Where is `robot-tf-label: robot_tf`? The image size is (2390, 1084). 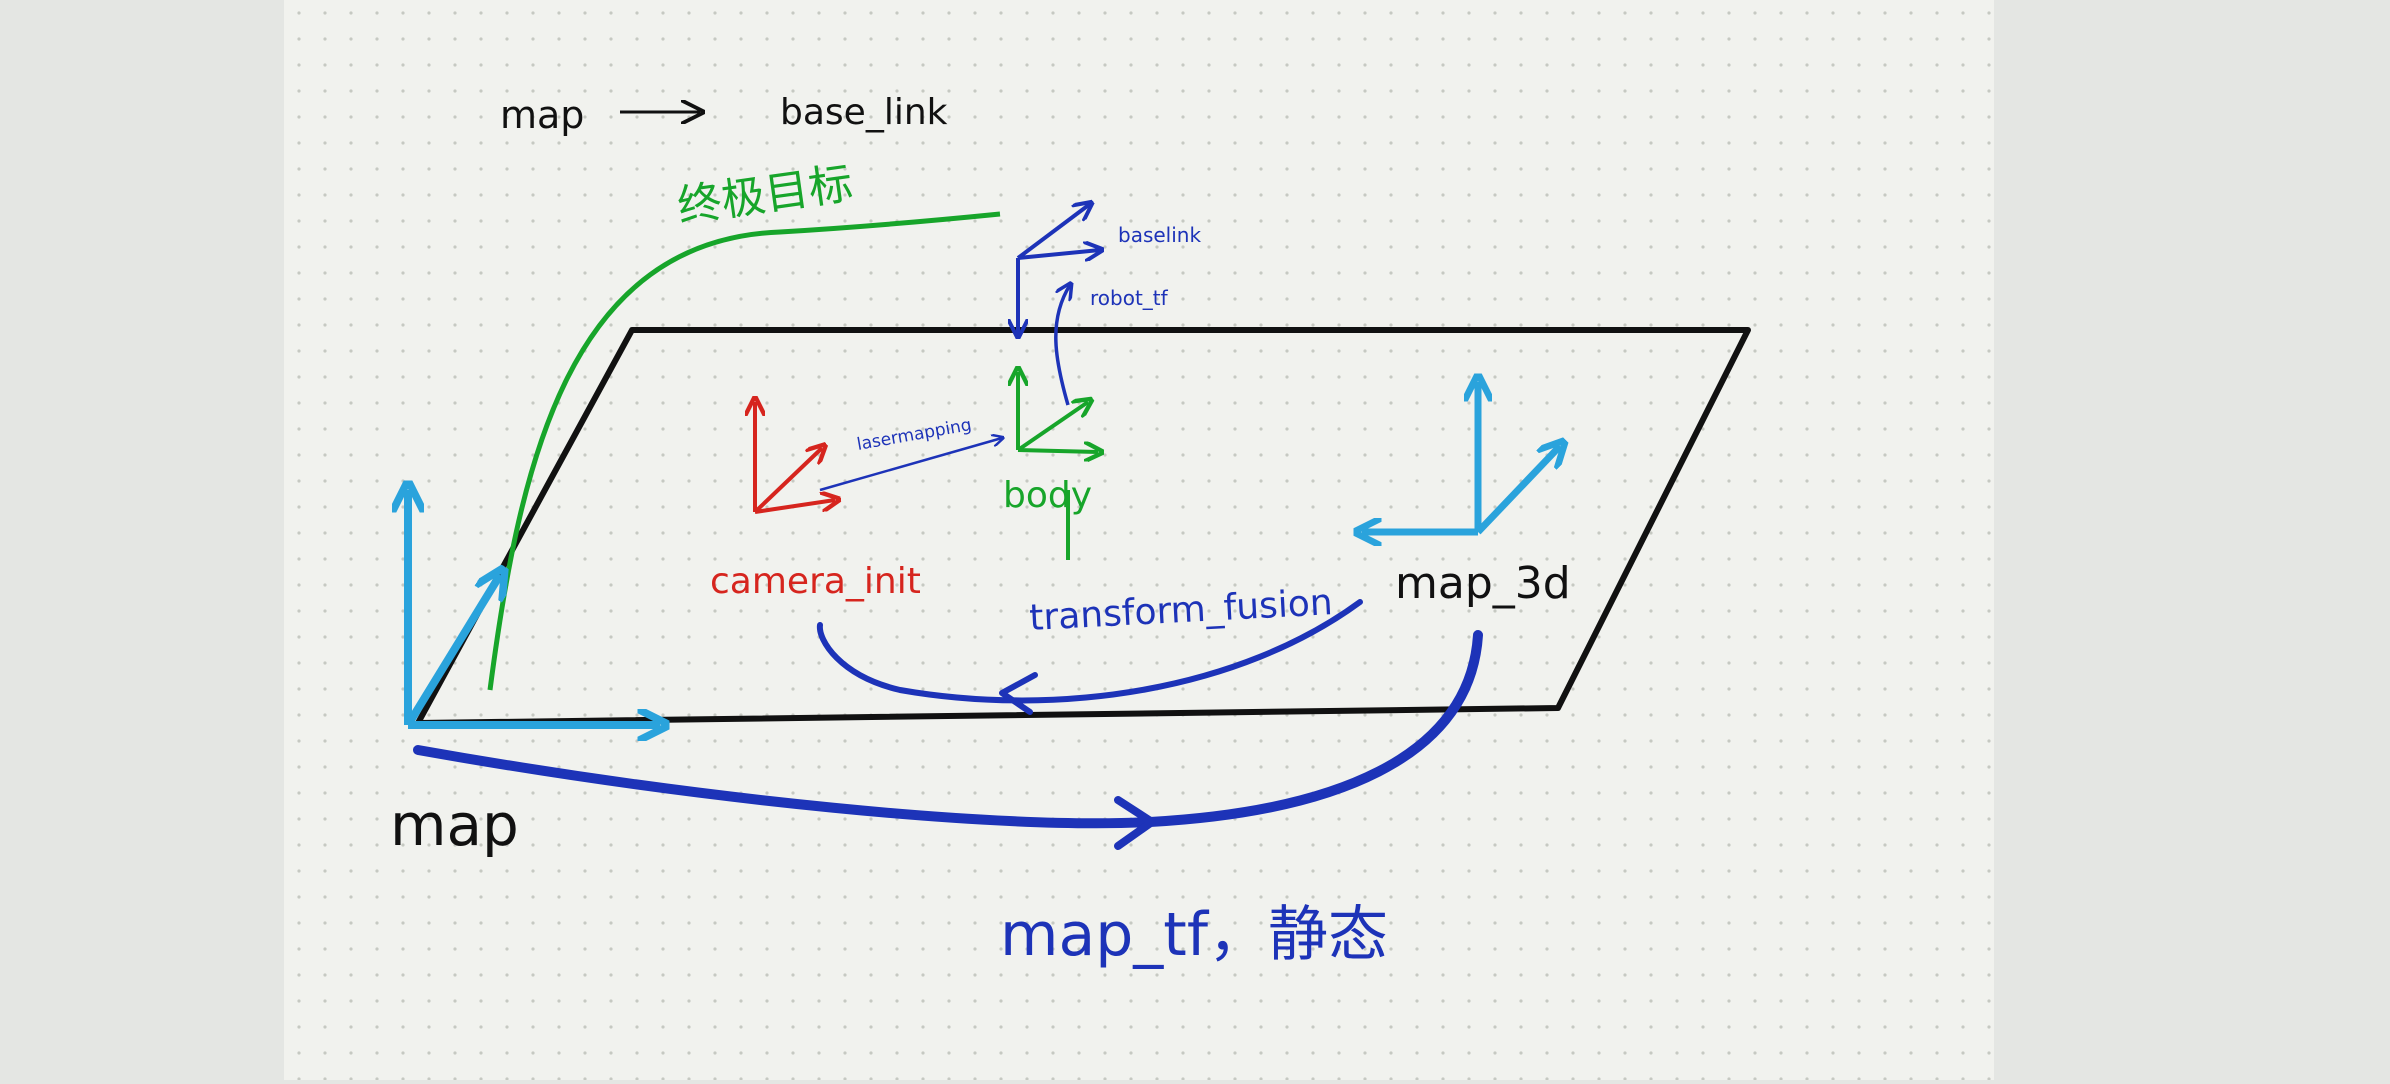
robot-tf-label: robot_tf is located at coordinates (1129, 298).